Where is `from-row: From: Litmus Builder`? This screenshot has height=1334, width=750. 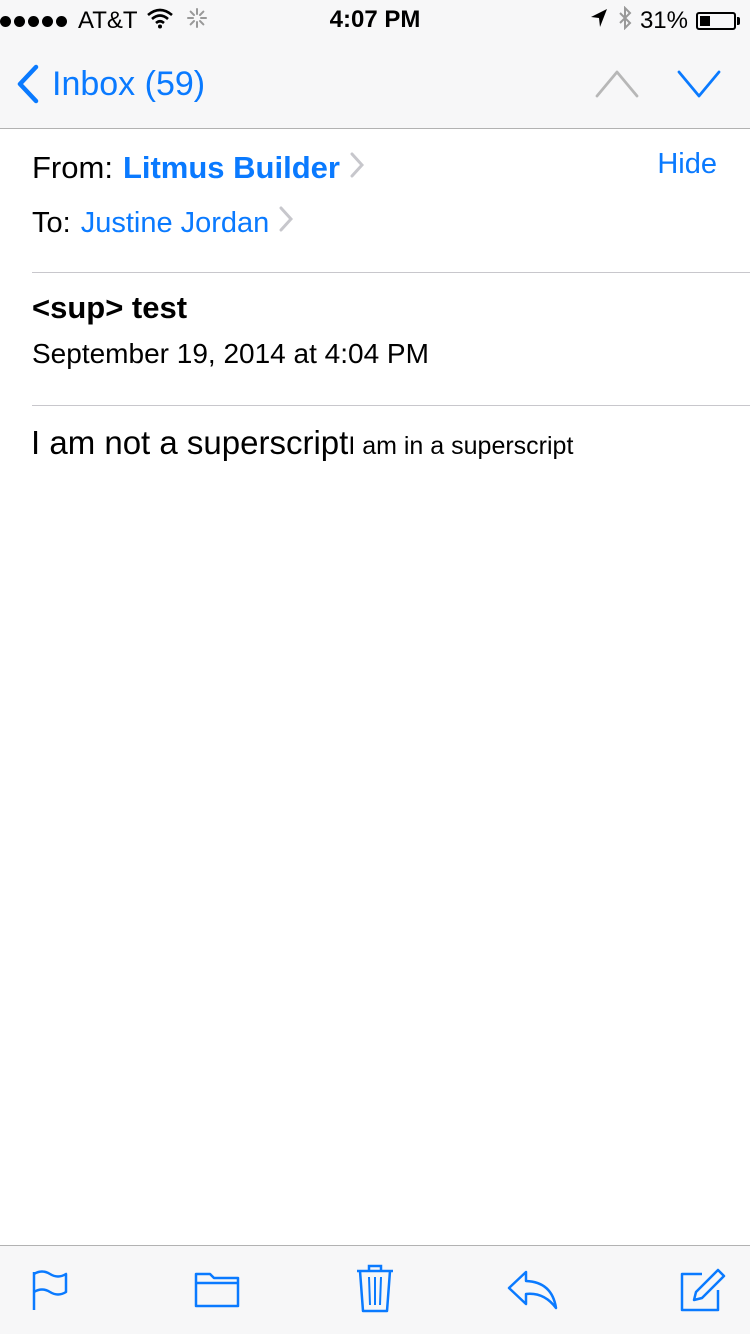
from-row: From: Litmus Builder is located at coordinates (198, 168).